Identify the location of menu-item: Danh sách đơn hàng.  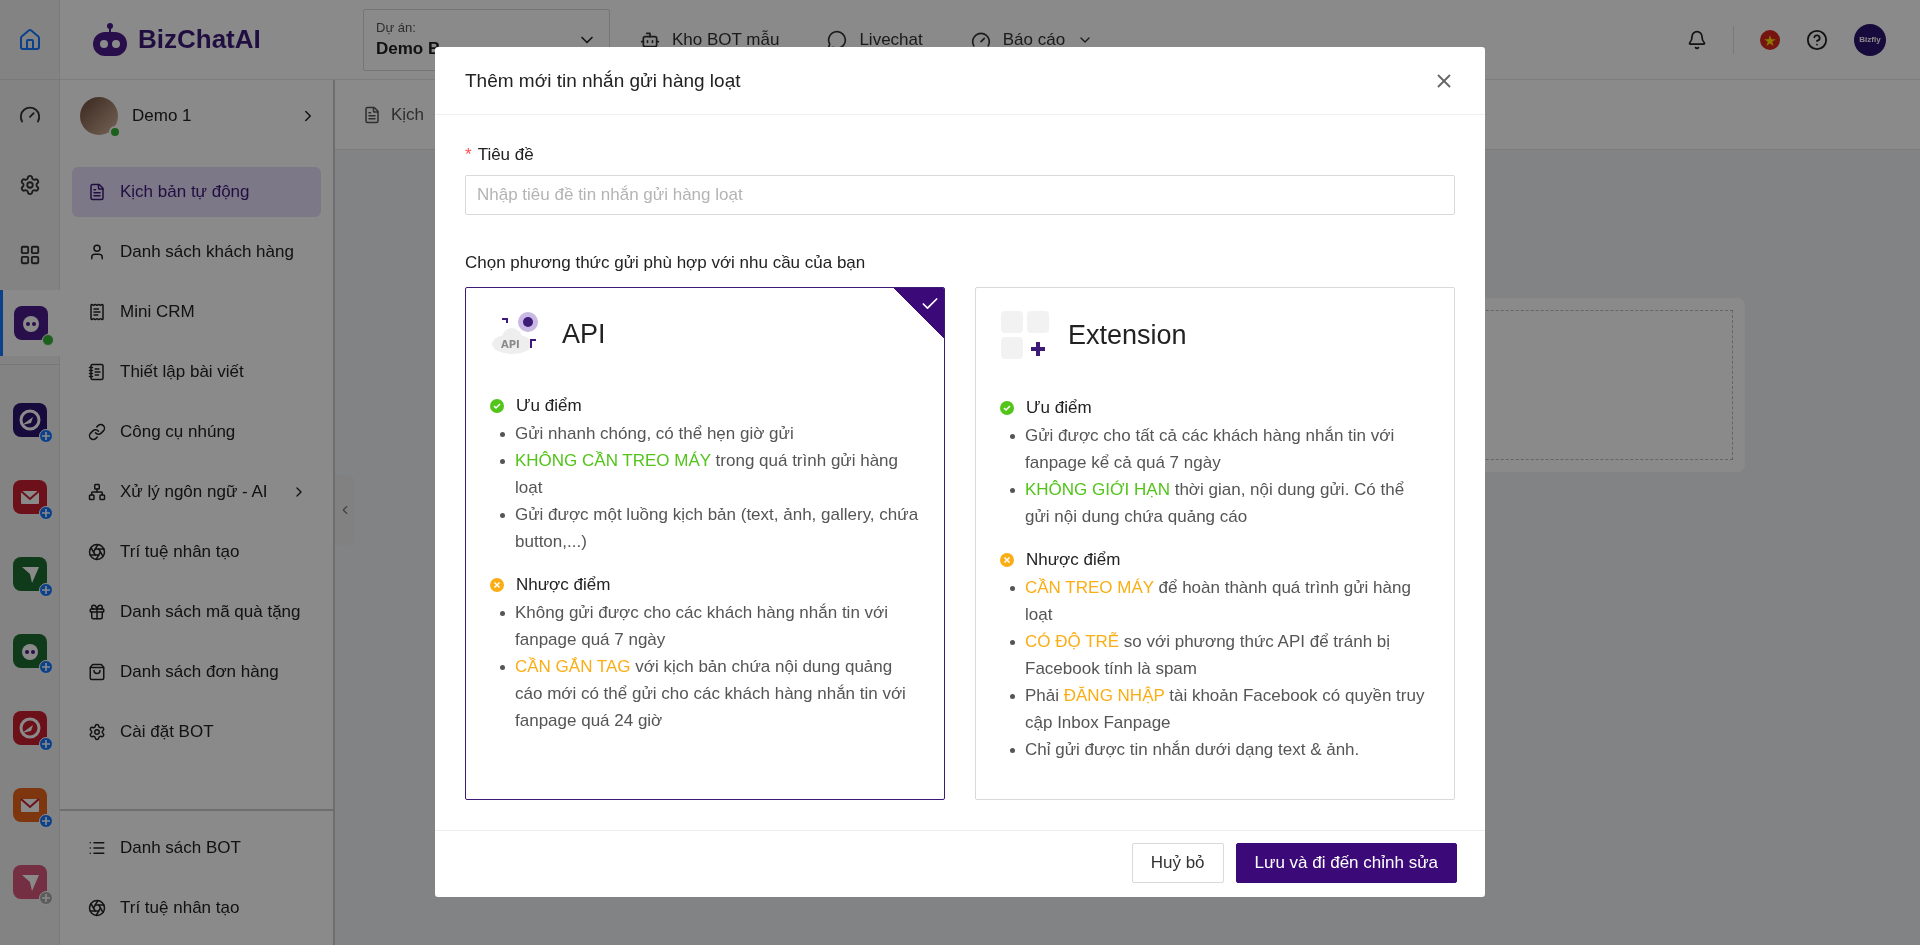
(196, 672).